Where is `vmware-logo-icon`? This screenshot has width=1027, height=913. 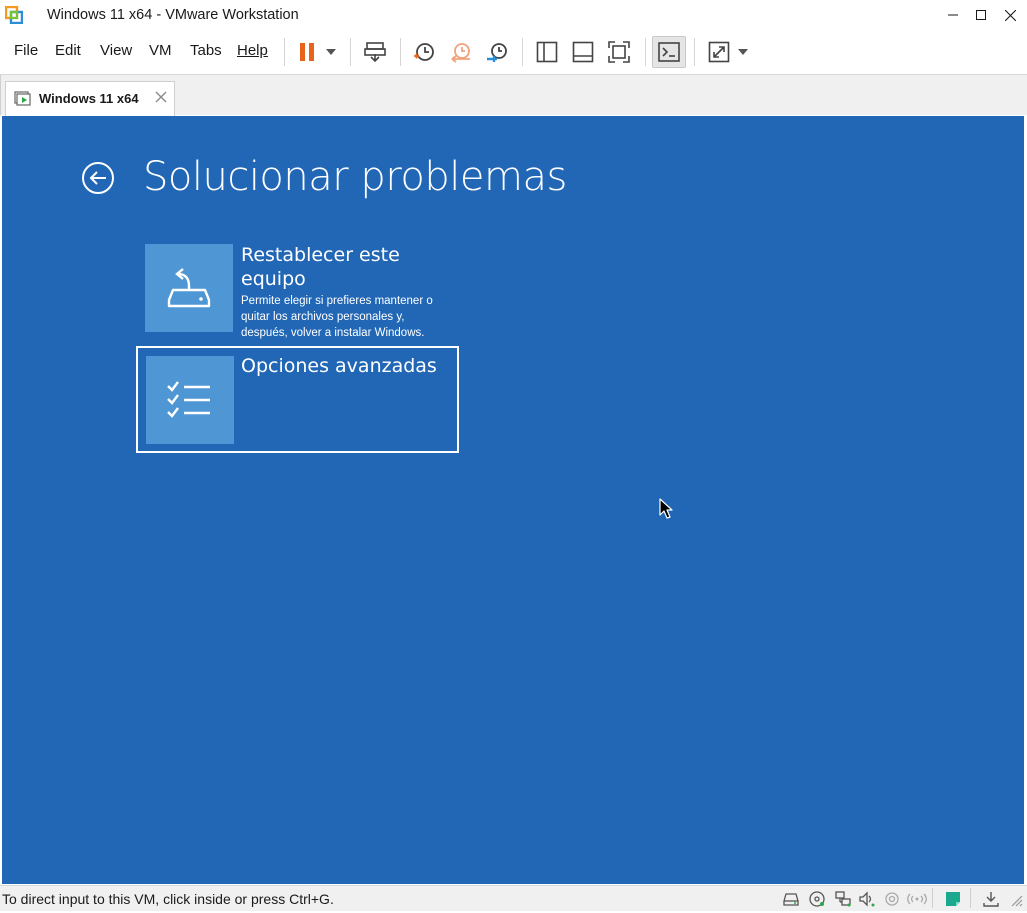 vmware-logo-icon is located at coordinates (14, 15).